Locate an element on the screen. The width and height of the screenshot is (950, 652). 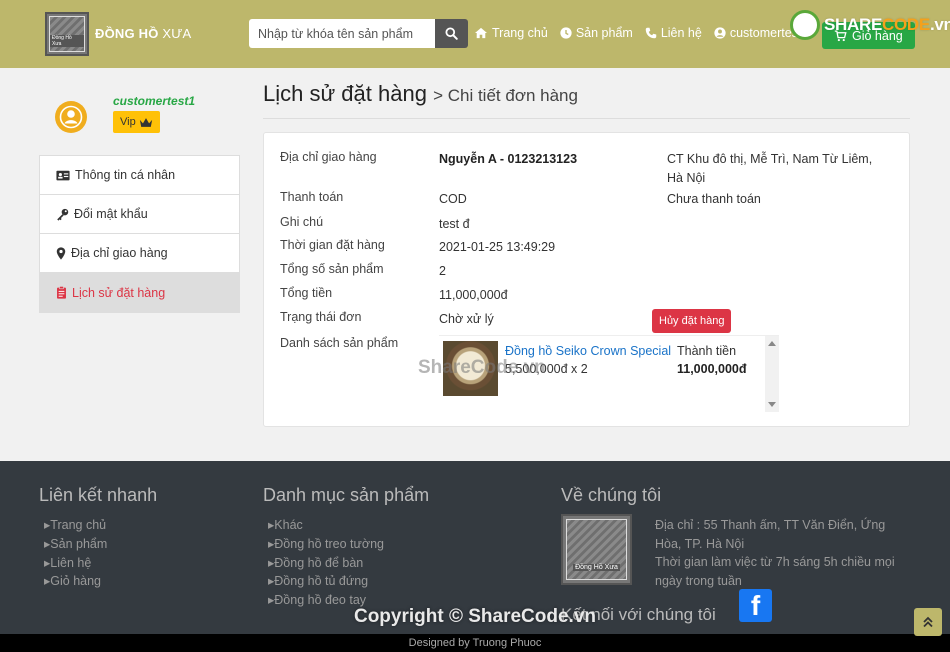
cancel-order-button: Hủy đặt hàng is located at coordinates (692, 321).